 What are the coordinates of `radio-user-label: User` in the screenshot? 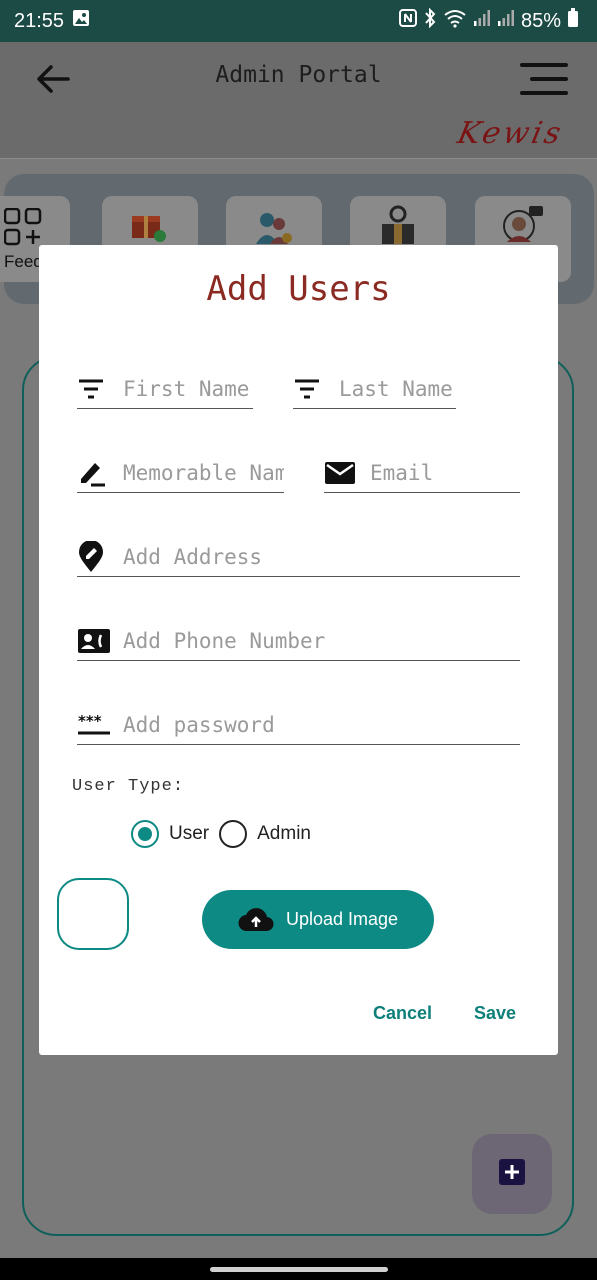 It's located at (189, 834).